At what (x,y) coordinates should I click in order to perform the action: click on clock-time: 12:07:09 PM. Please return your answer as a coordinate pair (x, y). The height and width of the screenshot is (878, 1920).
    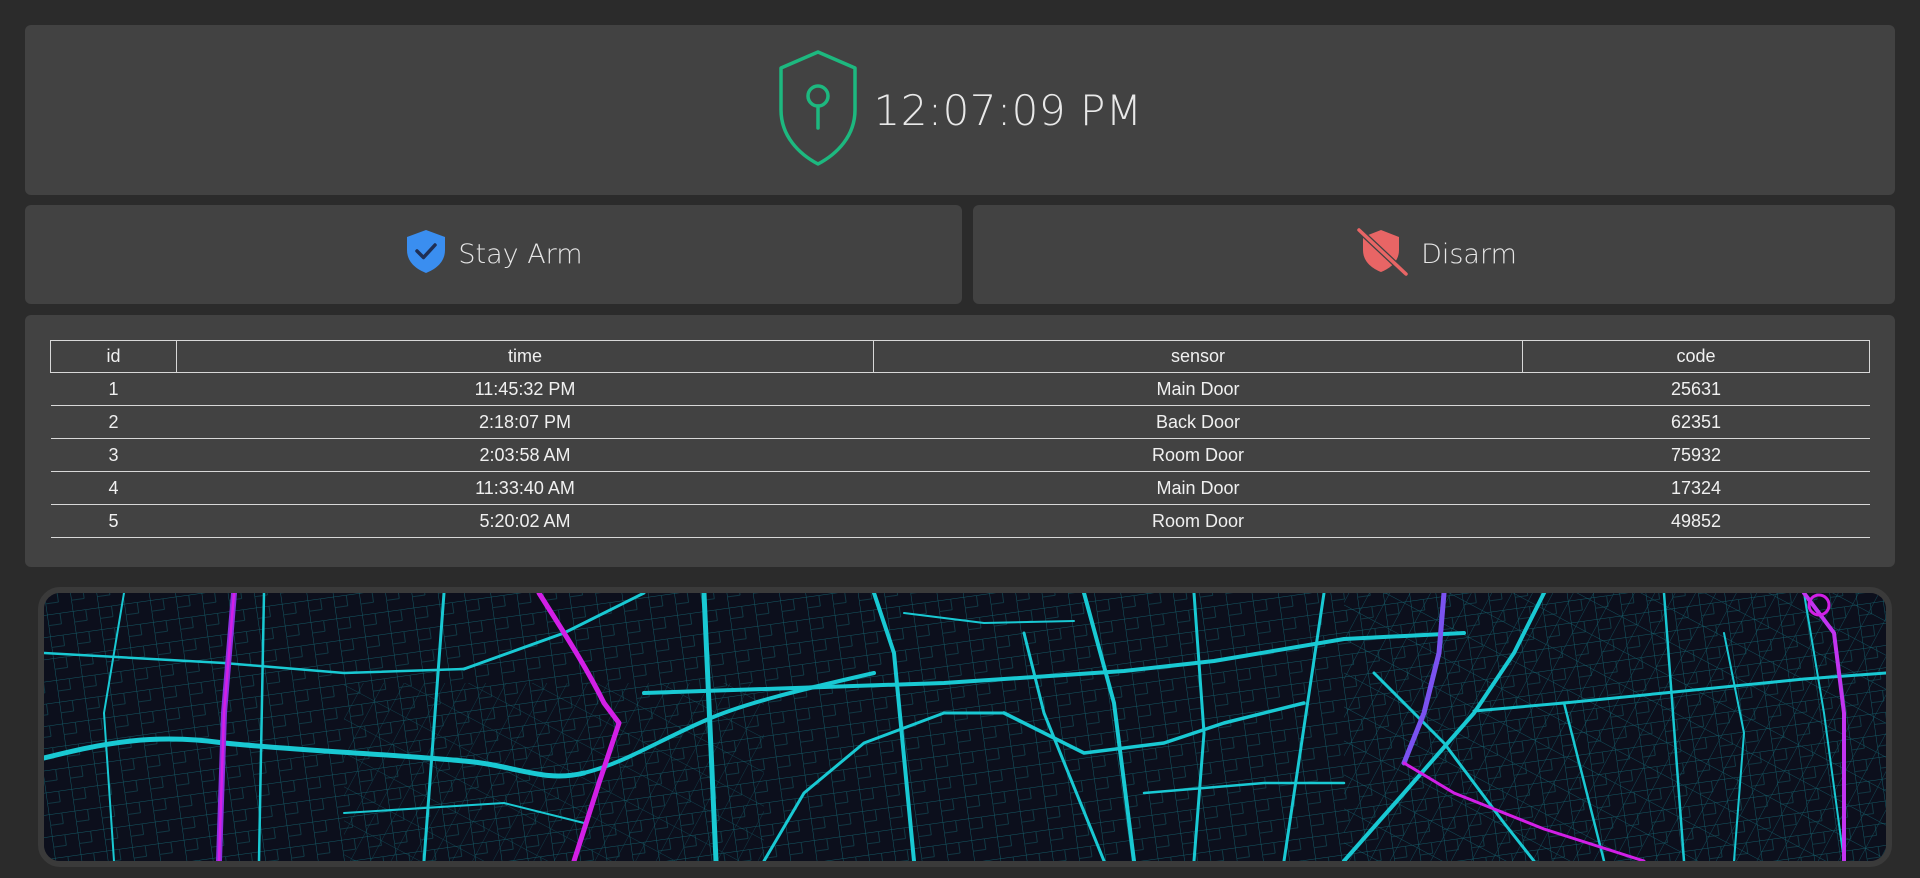
    Looking at the image, I should click on (1008, 110).